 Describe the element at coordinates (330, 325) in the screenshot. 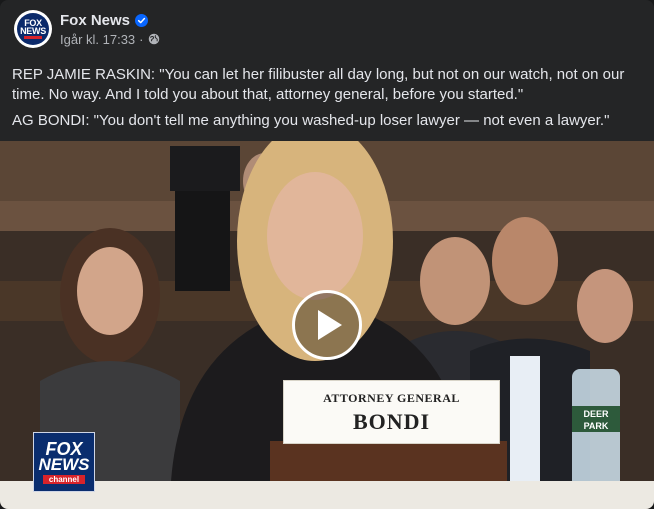

I see `play-icon` at that location.